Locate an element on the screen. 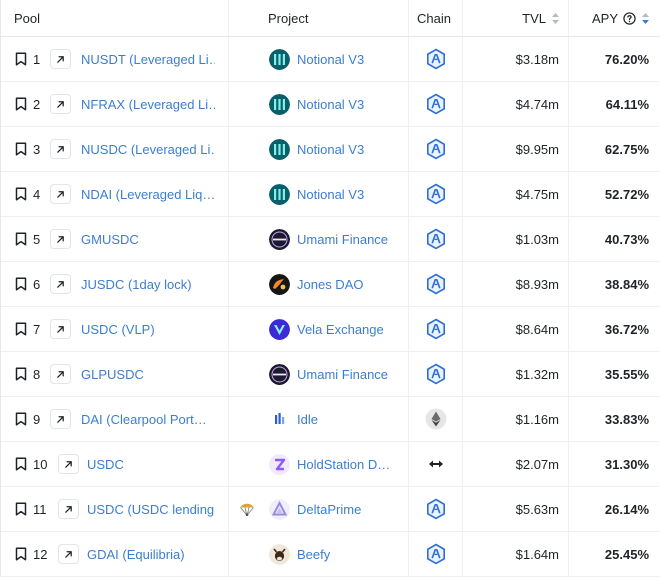 The height and width of the screenshot is (580, 660). tvl-value: $1.32m is located at coordinates (537, 374).